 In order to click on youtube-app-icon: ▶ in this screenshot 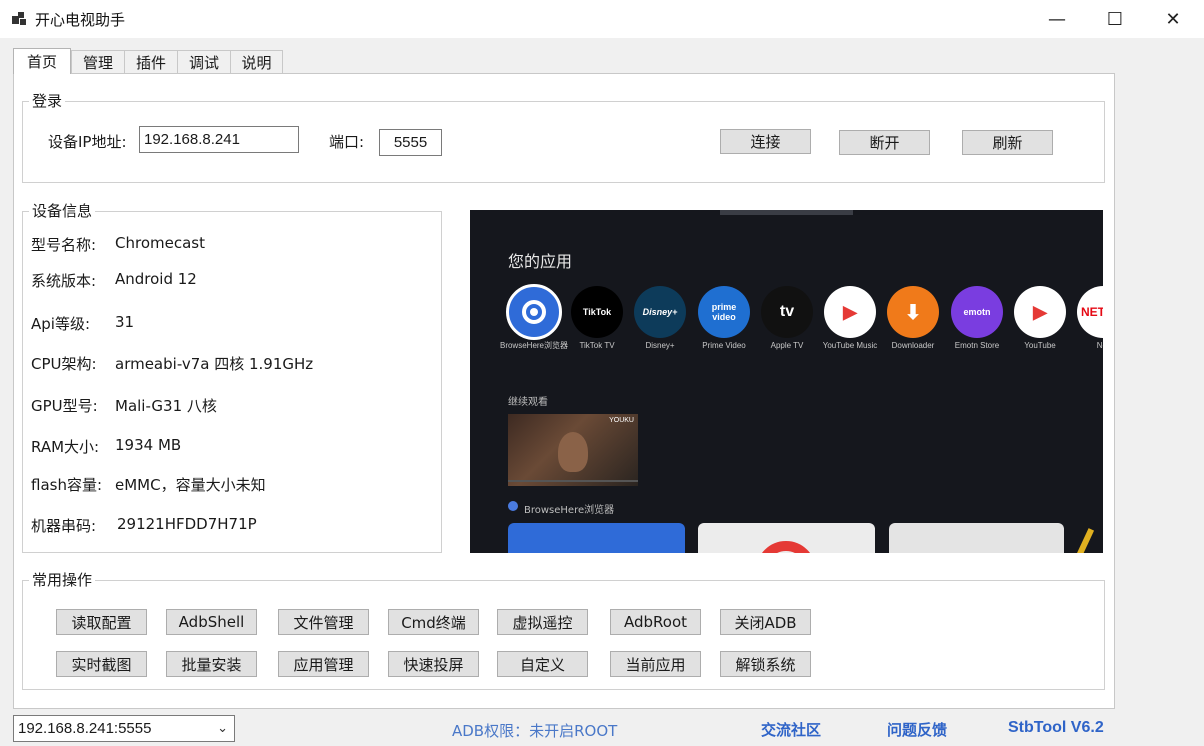, I will do `click(1040, 312)`.